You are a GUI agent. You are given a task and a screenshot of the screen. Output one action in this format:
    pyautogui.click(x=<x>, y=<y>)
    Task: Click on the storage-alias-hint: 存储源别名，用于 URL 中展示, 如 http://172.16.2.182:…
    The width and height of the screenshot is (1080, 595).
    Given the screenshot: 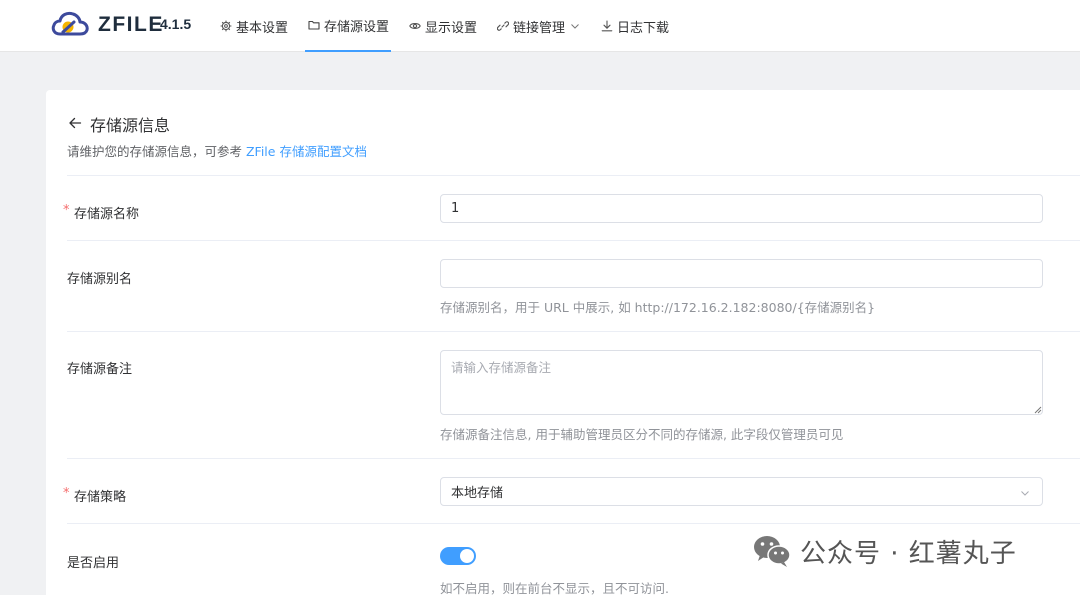 What is the action you would take?
    pyautogui.click(x=658, y=307)
    